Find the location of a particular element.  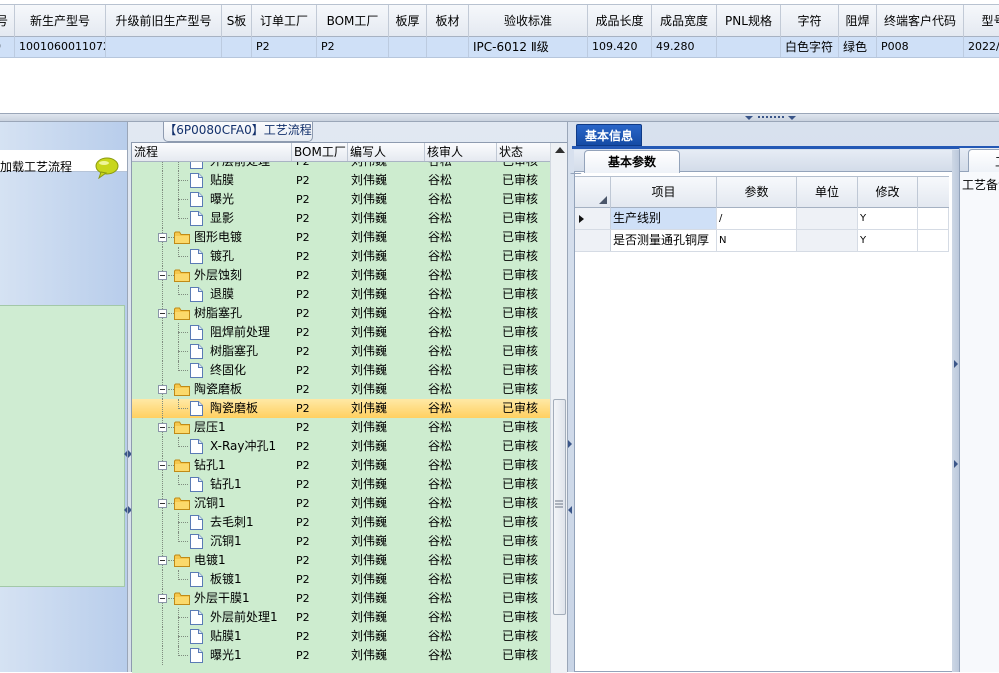

header-col-bom-factory: BOM工厂 is located at coordinates (353, 21).